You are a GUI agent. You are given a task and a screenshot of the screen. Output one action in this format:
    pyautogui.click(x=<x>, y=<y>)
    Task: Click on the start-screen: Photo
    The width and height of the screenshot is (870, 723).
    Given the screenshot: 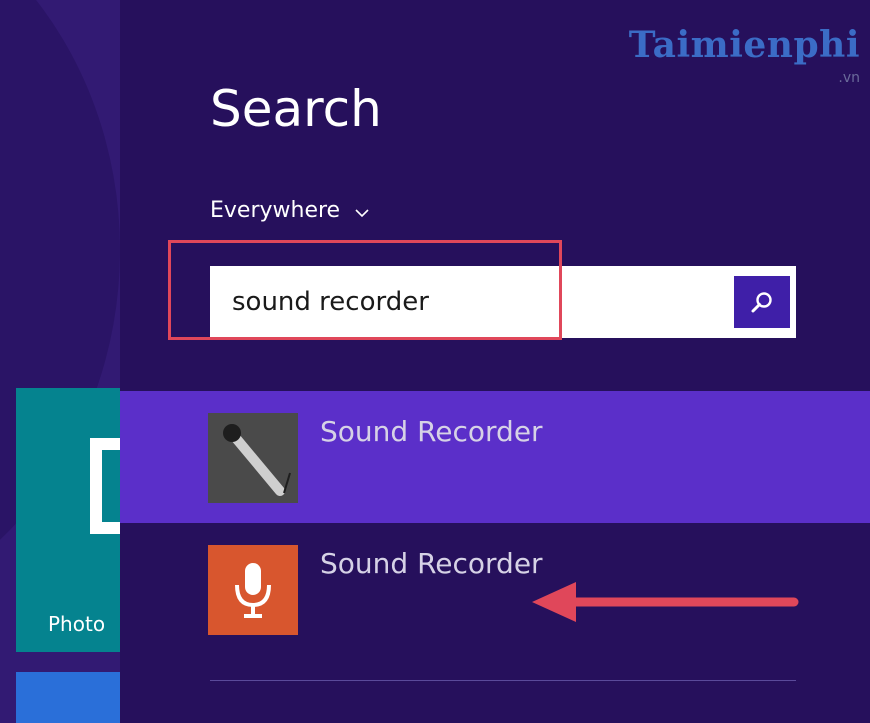 What is the action you would take?
    pyautogui.click(x=60, y=361)
    